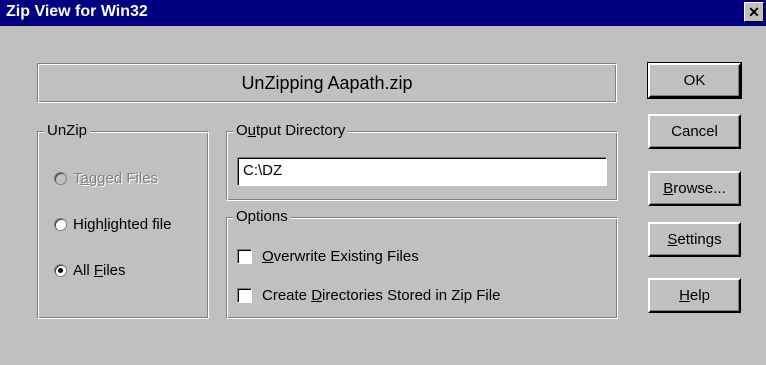  I want to click on browse-mnemonic: B, so click(668, 188).